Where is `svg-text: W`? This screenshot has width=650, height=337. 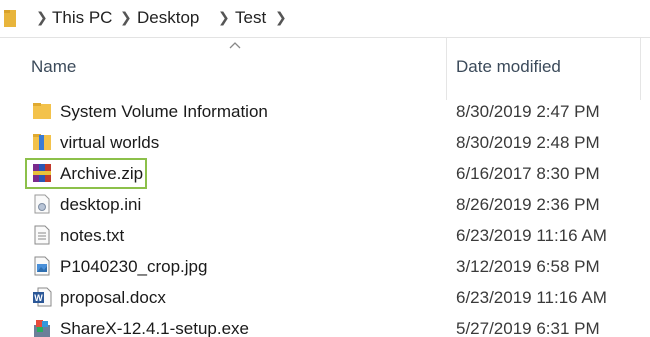 svg-text: W is located at coordinates (38, 298).